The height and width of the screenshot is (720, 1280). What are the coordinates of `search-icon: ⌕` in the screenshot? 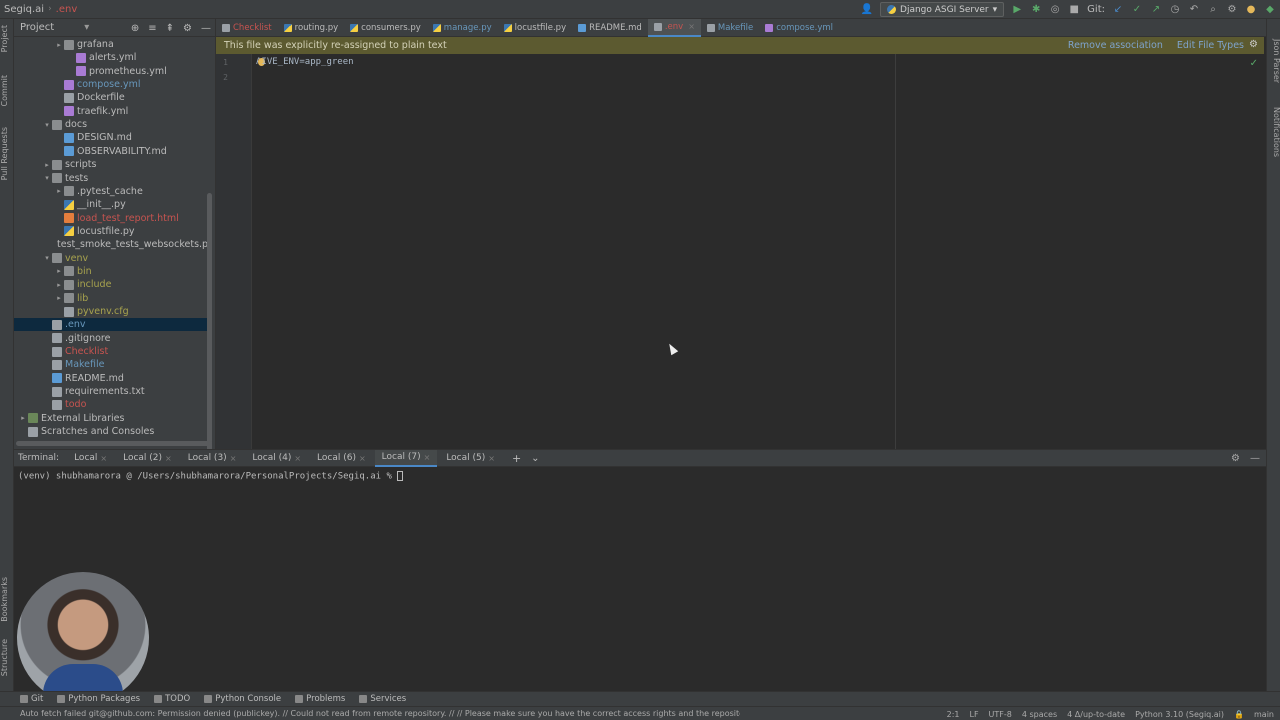 It's located at (1213, 10).